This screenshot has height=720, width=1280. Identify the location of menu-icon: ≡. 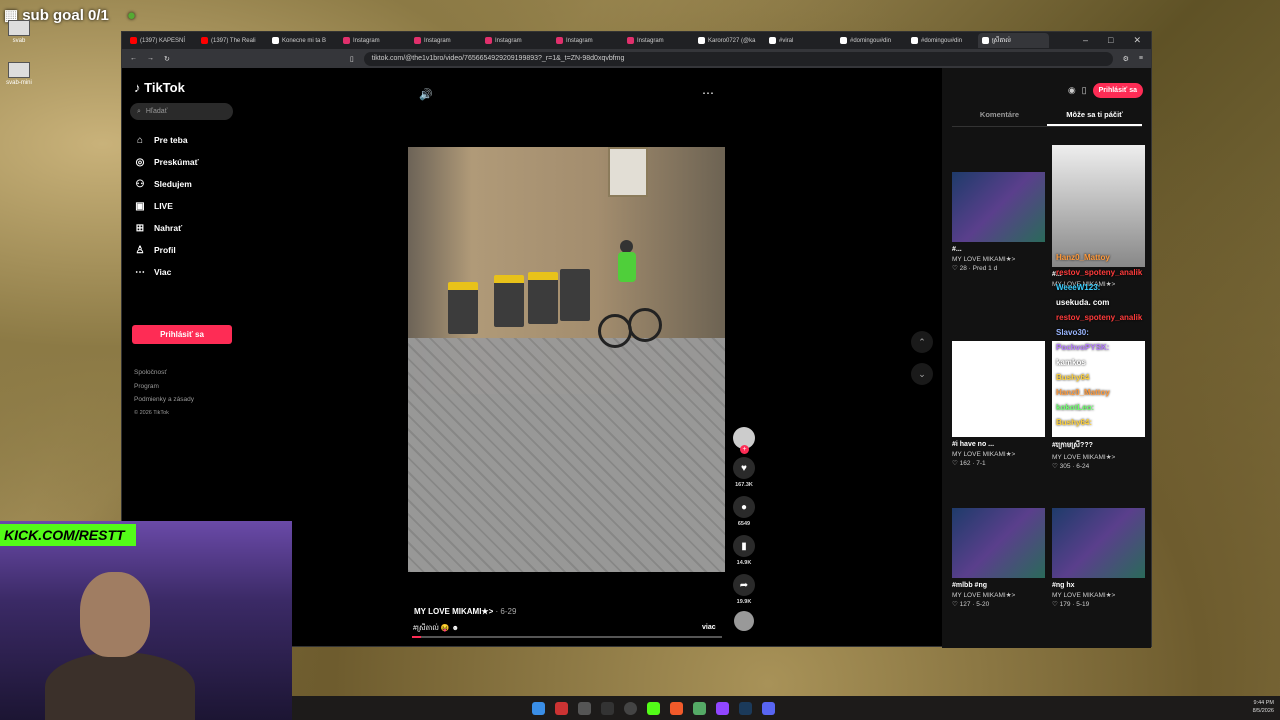
(1141, 58).